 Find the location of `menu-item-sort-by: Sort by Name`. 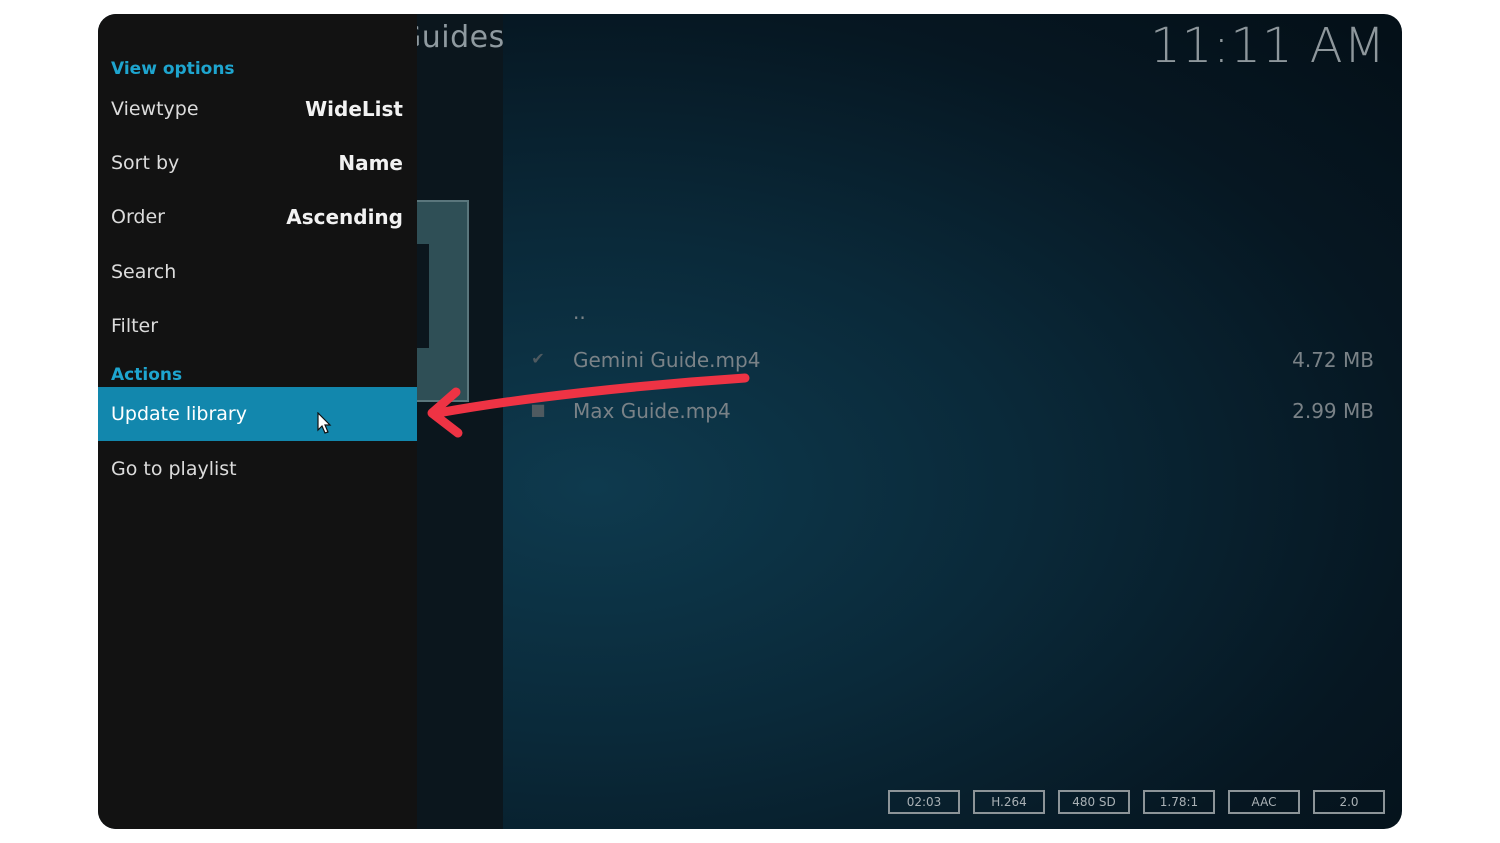

menu-item-sort-by: Sort by Name is located at coordinates (257, 163).